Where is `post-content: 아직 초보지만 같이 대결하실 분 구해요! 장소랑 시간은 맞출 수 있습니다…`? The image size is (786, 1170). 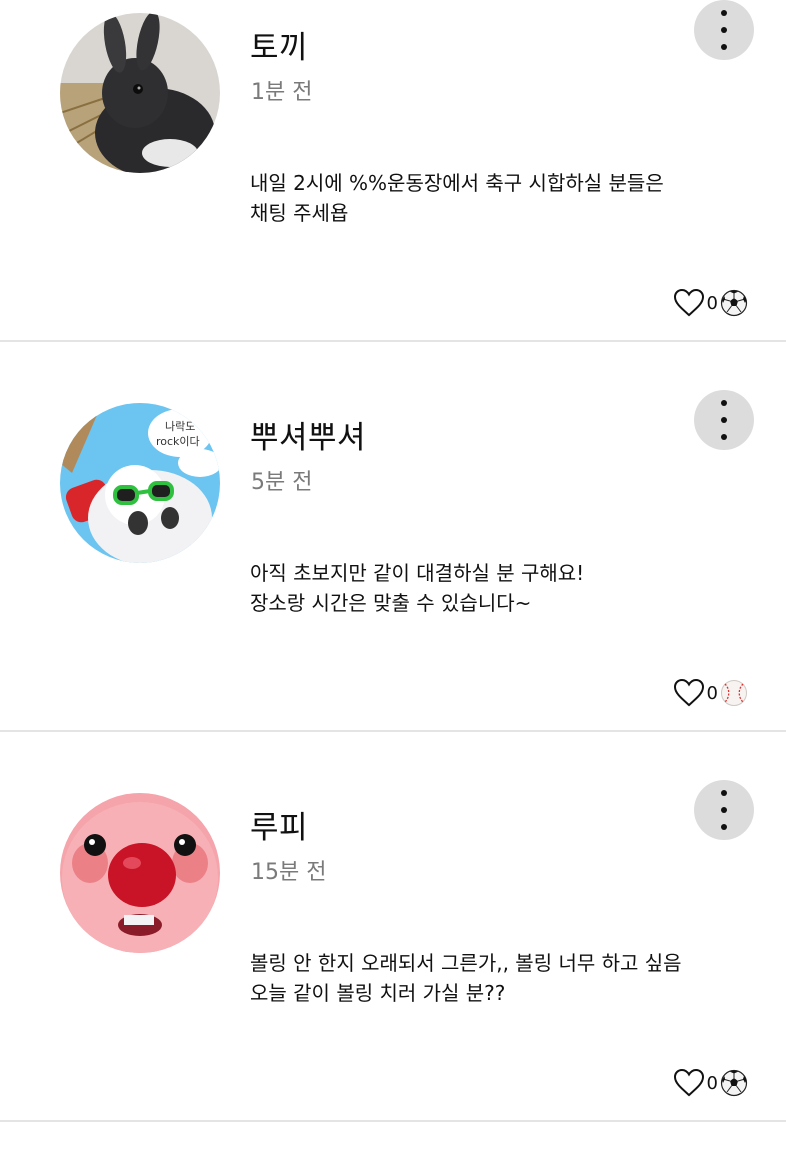
post-content: 아직 초보지만 같이 대결하실 분 구해요! 장소랑 시간은 맞출 수 있습니다… is located at coordinates (417, 588).